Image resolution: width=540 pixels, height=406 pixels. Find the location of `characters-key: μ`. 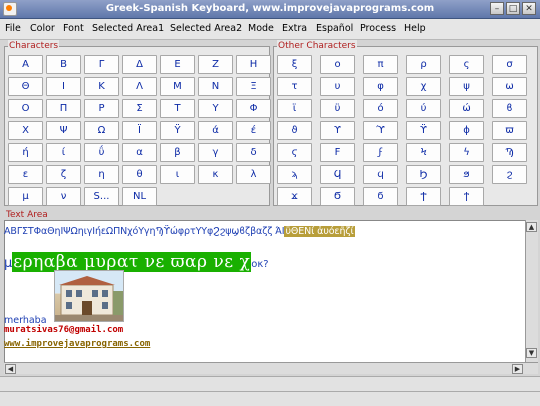

characters-key: μ is located at coordinates (25, 196).